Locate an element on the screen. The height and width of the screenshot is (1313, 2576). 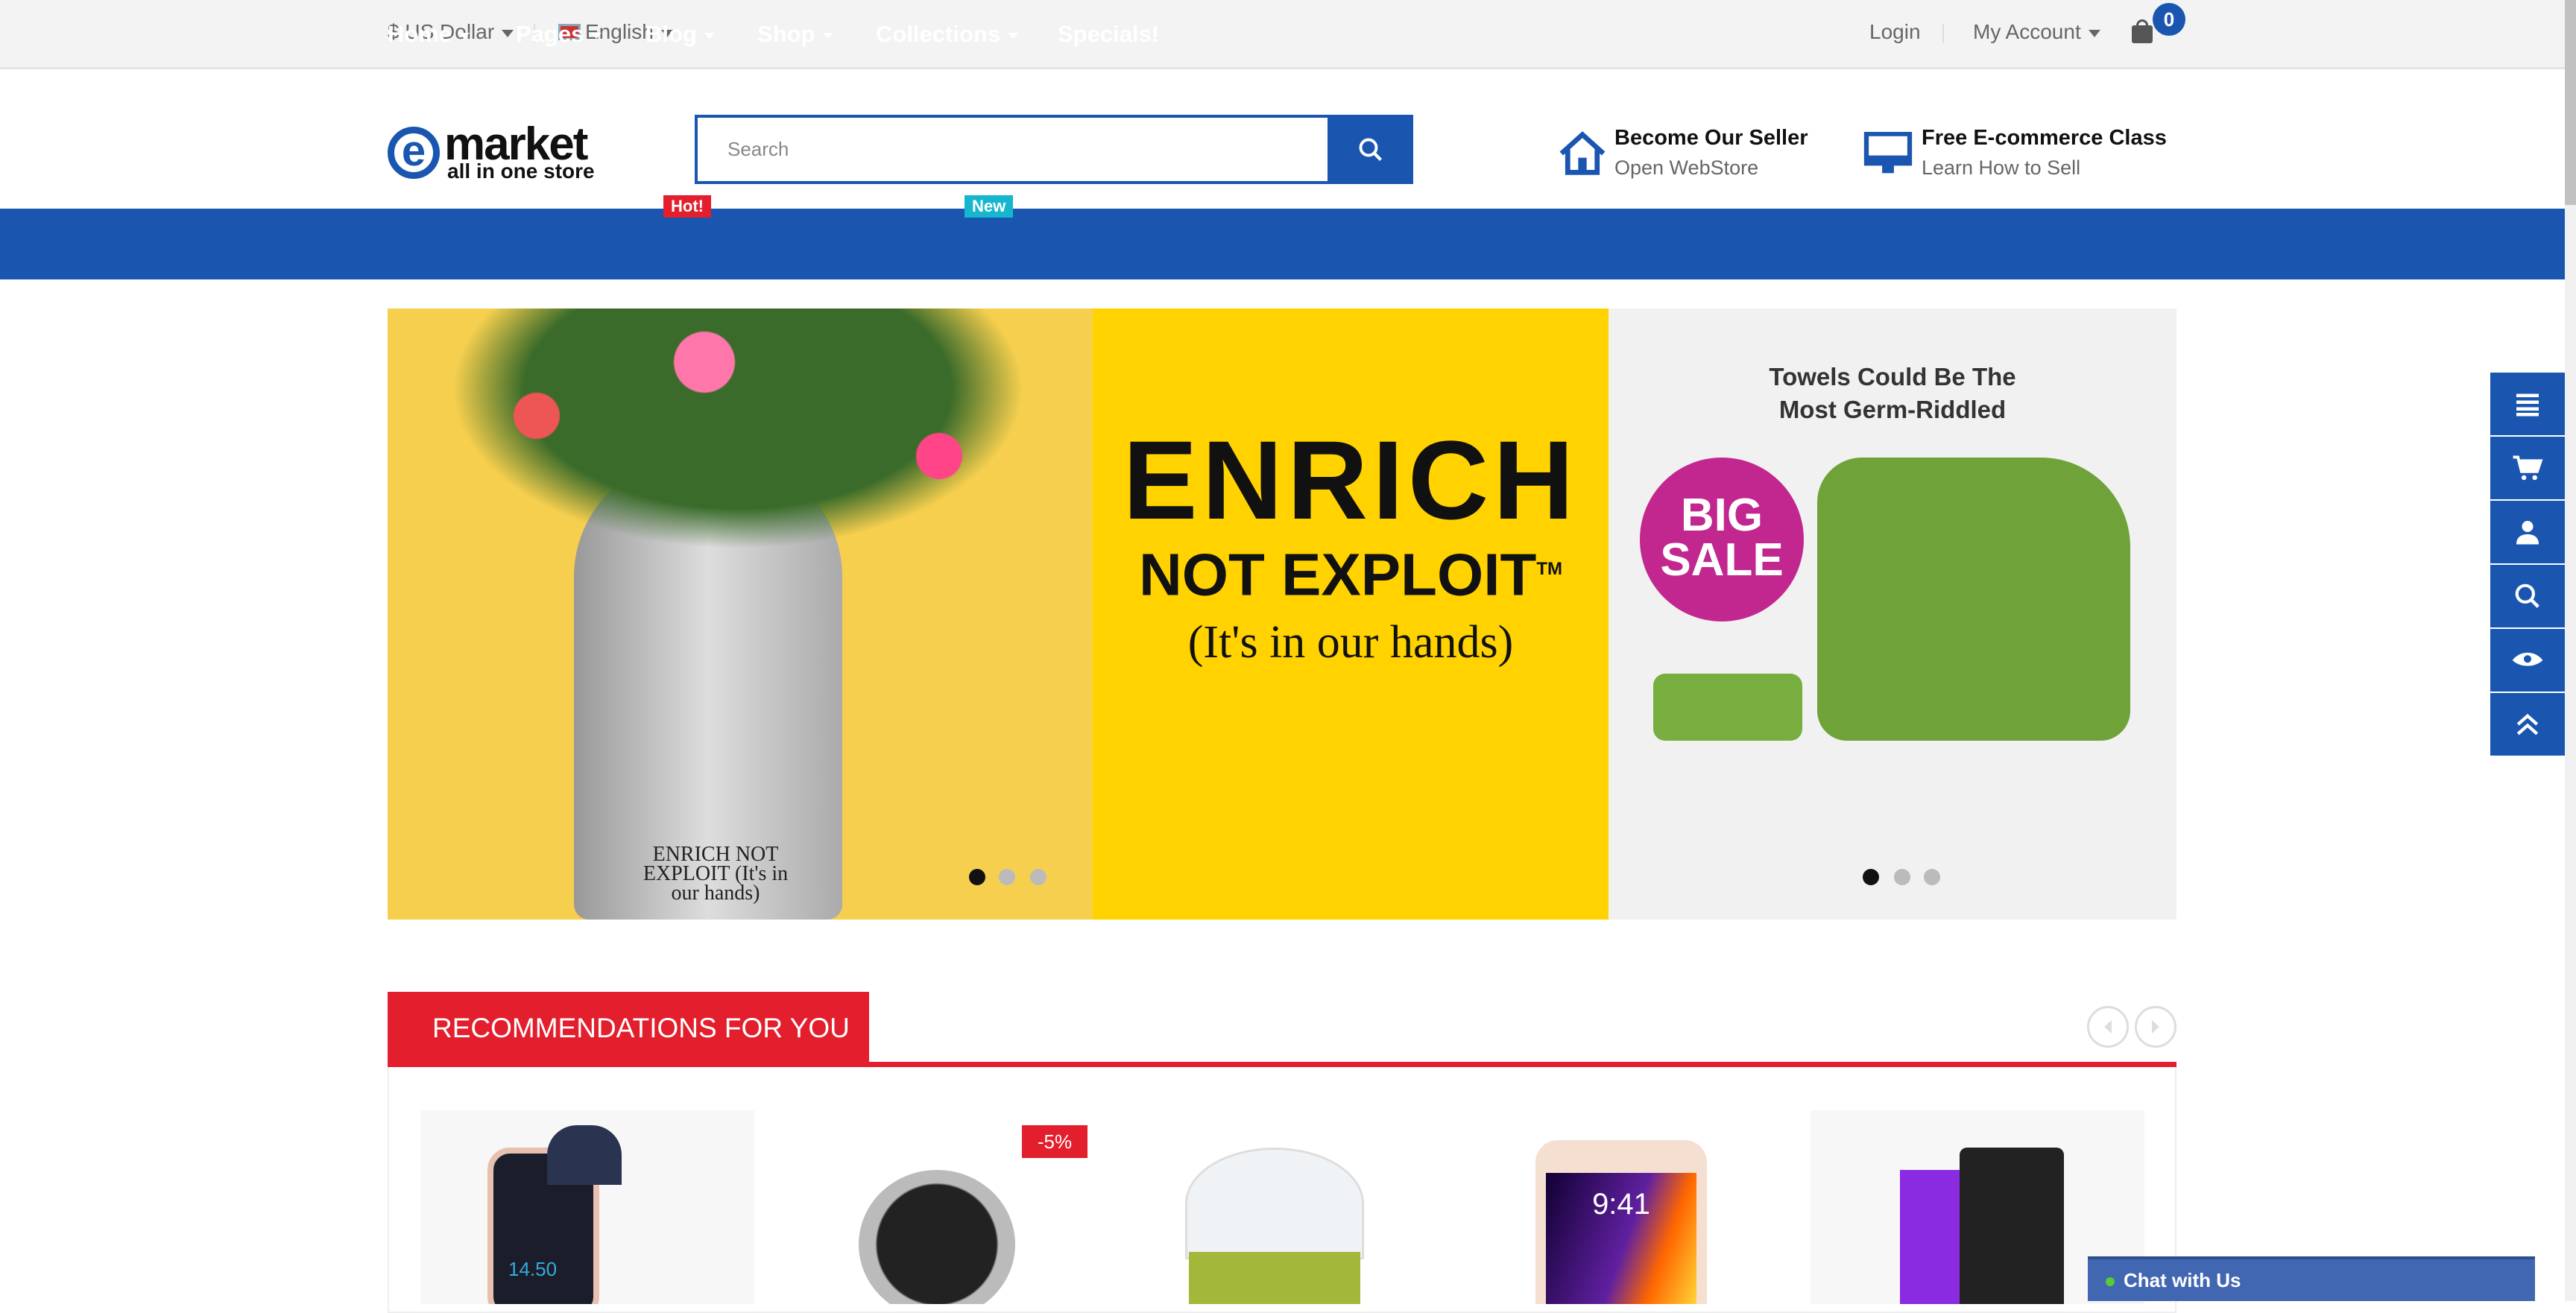
chat-widget: Chat with Us is located at coordinates (2311, 1278).